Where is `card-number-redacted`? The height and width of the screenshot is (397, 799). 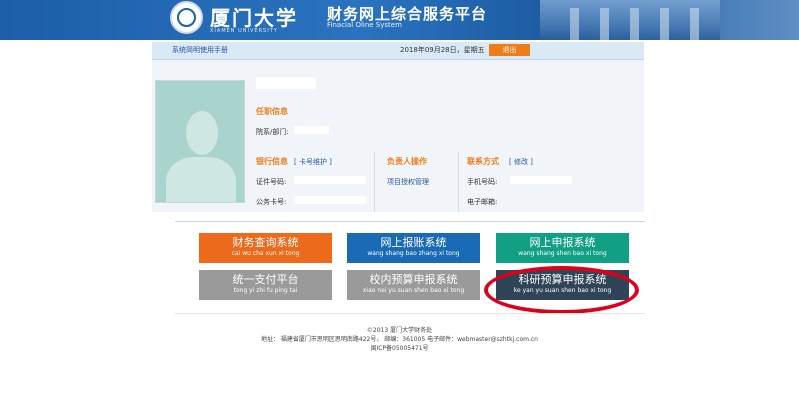
card-number-redacted is located at coordinates (330, 200).